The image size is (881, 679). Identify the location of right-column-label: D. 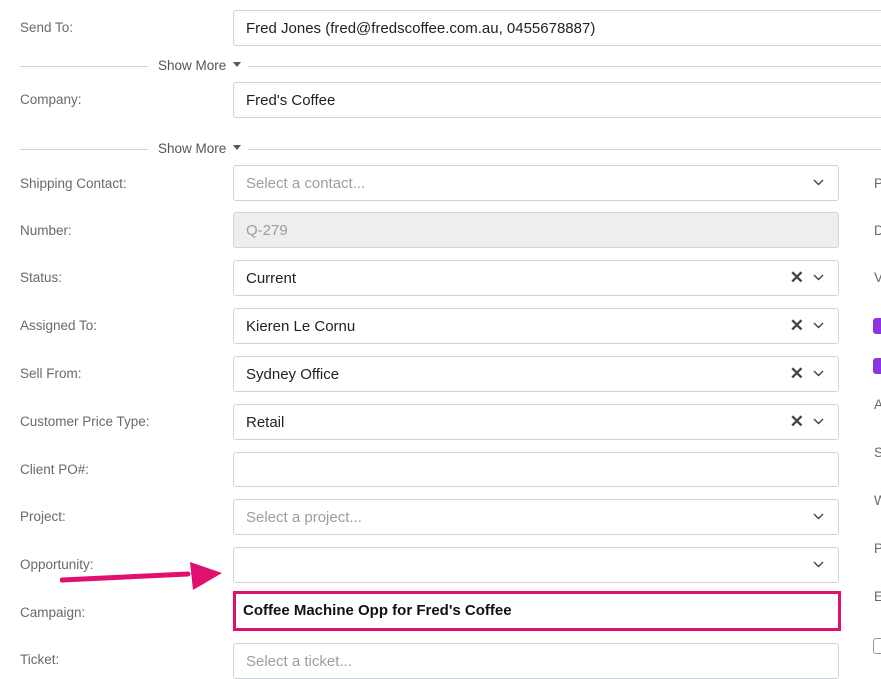
(877, 230).